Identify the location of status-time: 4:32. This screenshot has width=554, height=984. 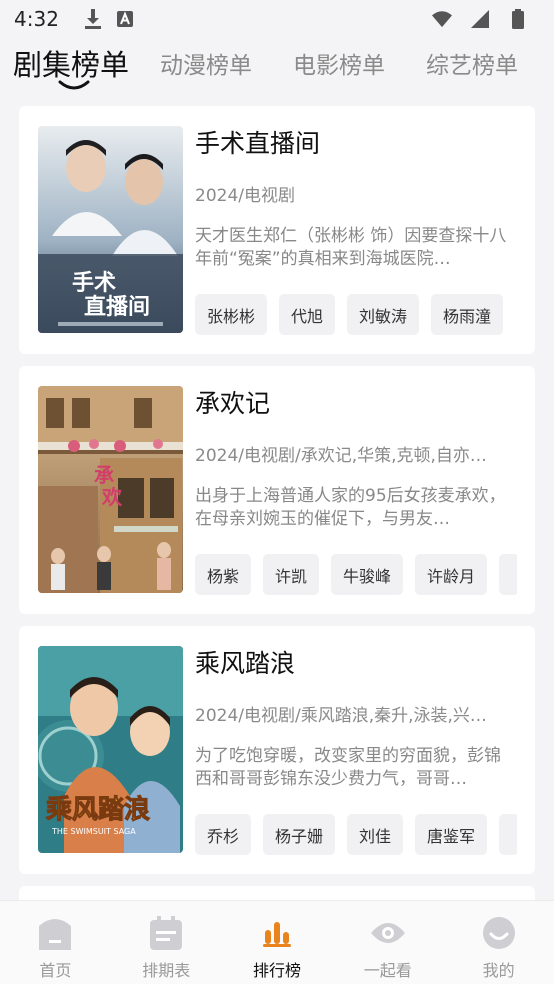
(36, 19).